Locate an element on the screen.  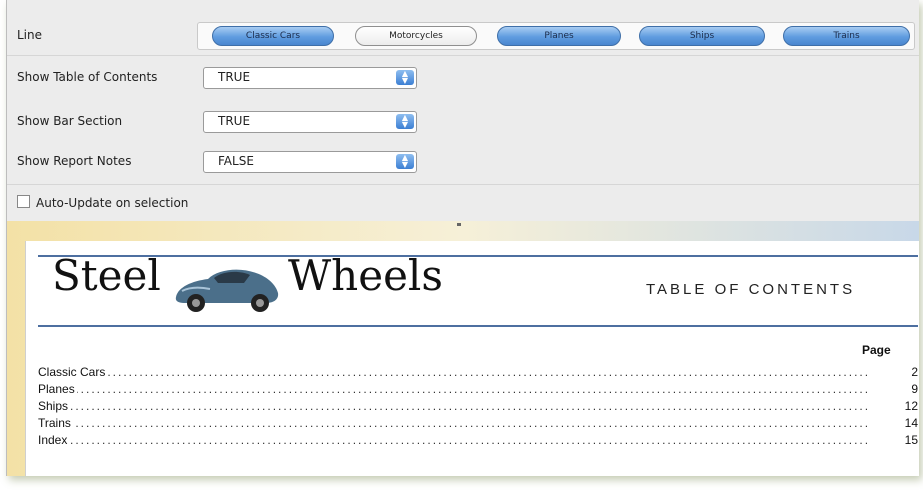
auto-update-option: Auto-Update on selection is located at coordinates (102, 202).